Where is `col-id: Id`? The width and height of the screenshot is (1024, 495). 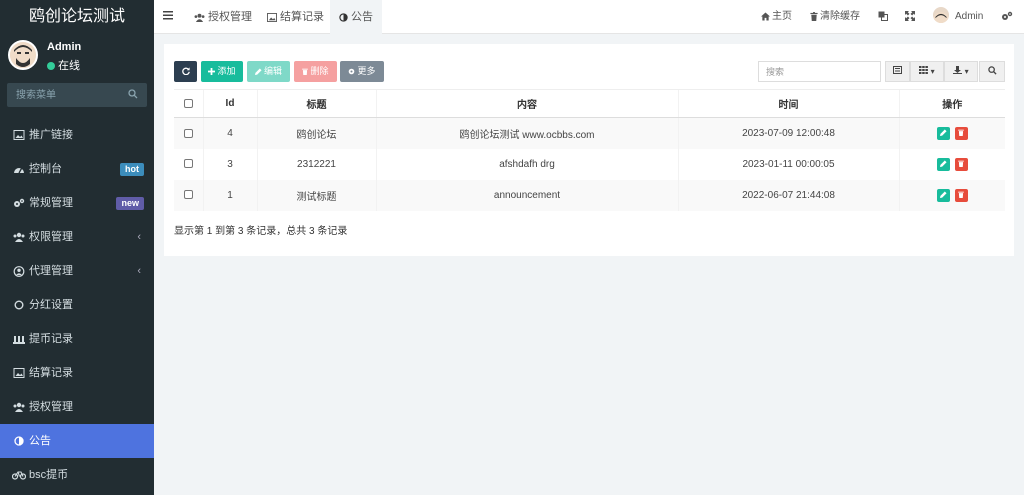
col-id: Id is located at coordinates (229, 103).